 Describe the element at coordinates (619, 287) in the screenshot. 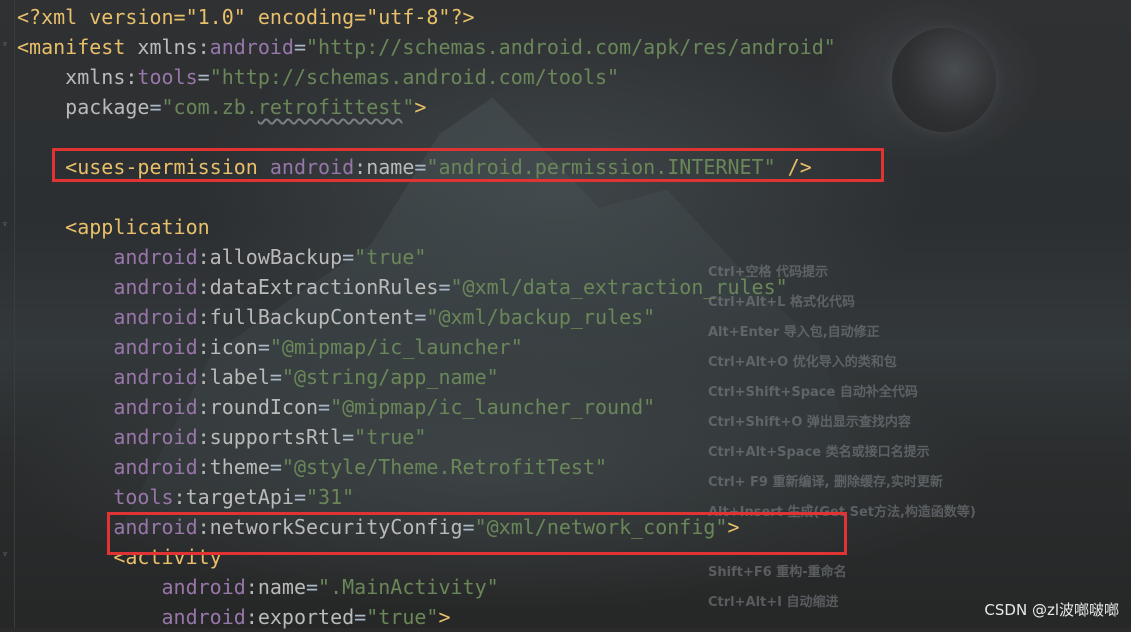

I see `code-token: "@xml/data_extraction_rules"` at that location.